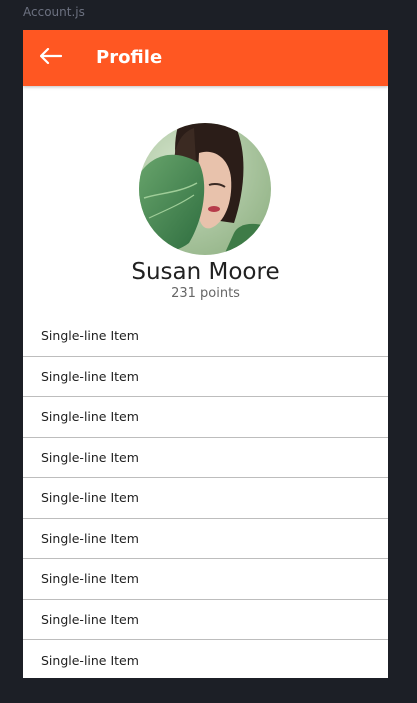 This screenshot has height=703, width=417. Describe the element at coordinates (205, 293) in the screenshot. I see `profile-points: 231 points` at that location.